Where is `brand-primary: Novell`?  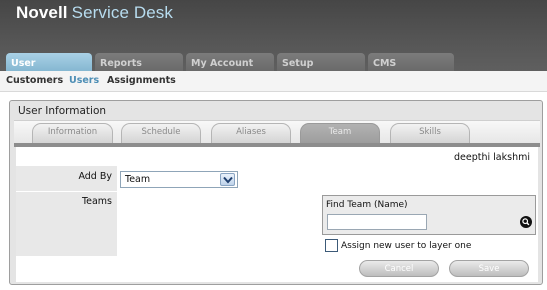 brand-primary: Novell is located at coordinates (42, 12).